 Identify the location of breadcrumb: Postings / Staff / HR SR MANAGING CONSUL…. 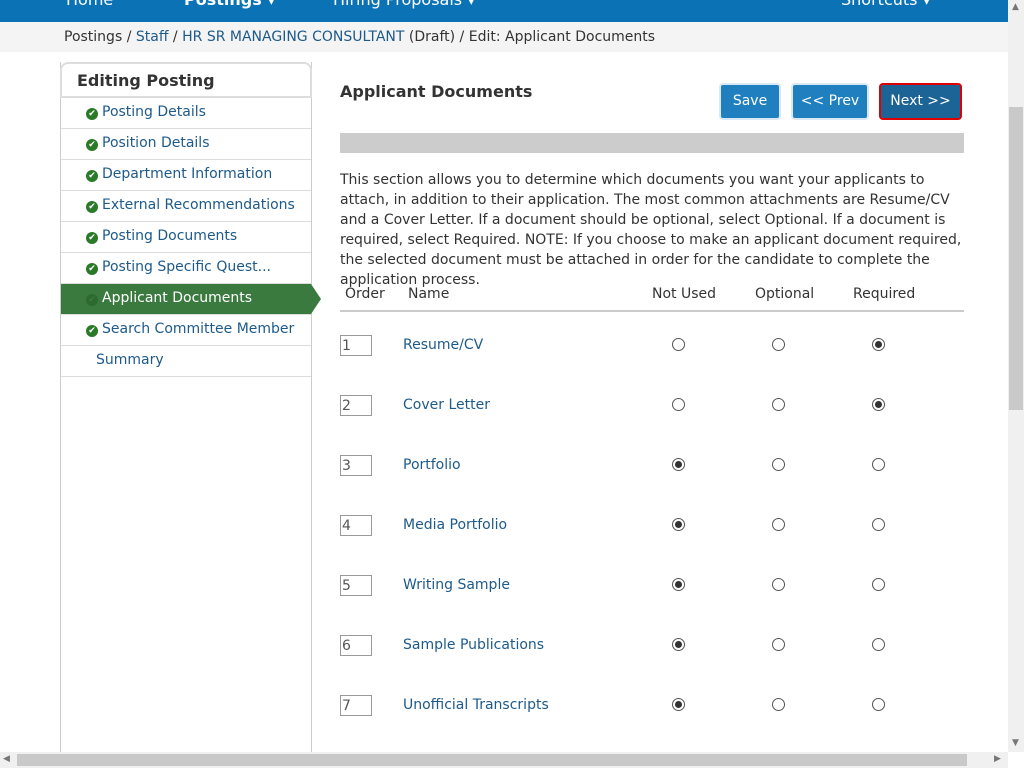
(504, 37).